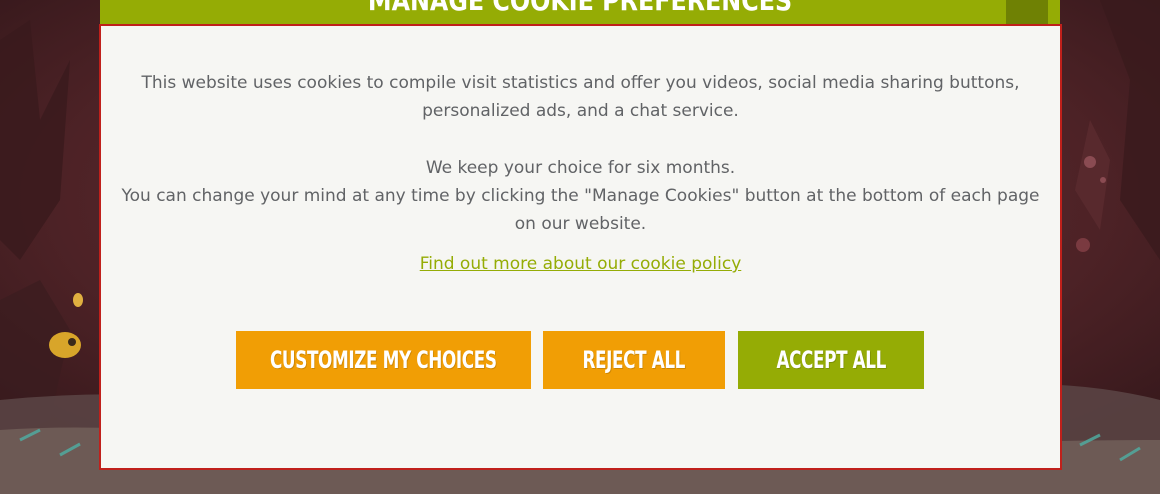 This screenshot has height=494, width=1160. I want to click on reject-all-button: REJECT ALL, so click(634, 360).